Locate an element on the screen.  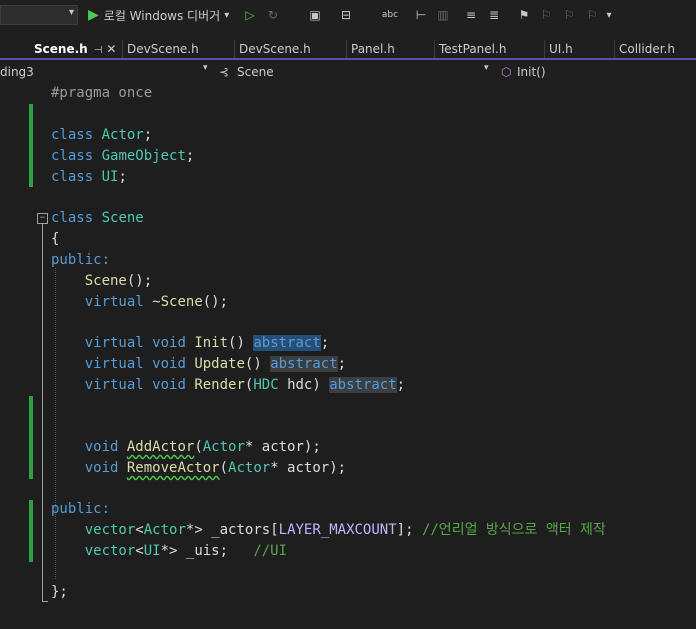
code-line: Scene(); is located at coordinates (118, 281).